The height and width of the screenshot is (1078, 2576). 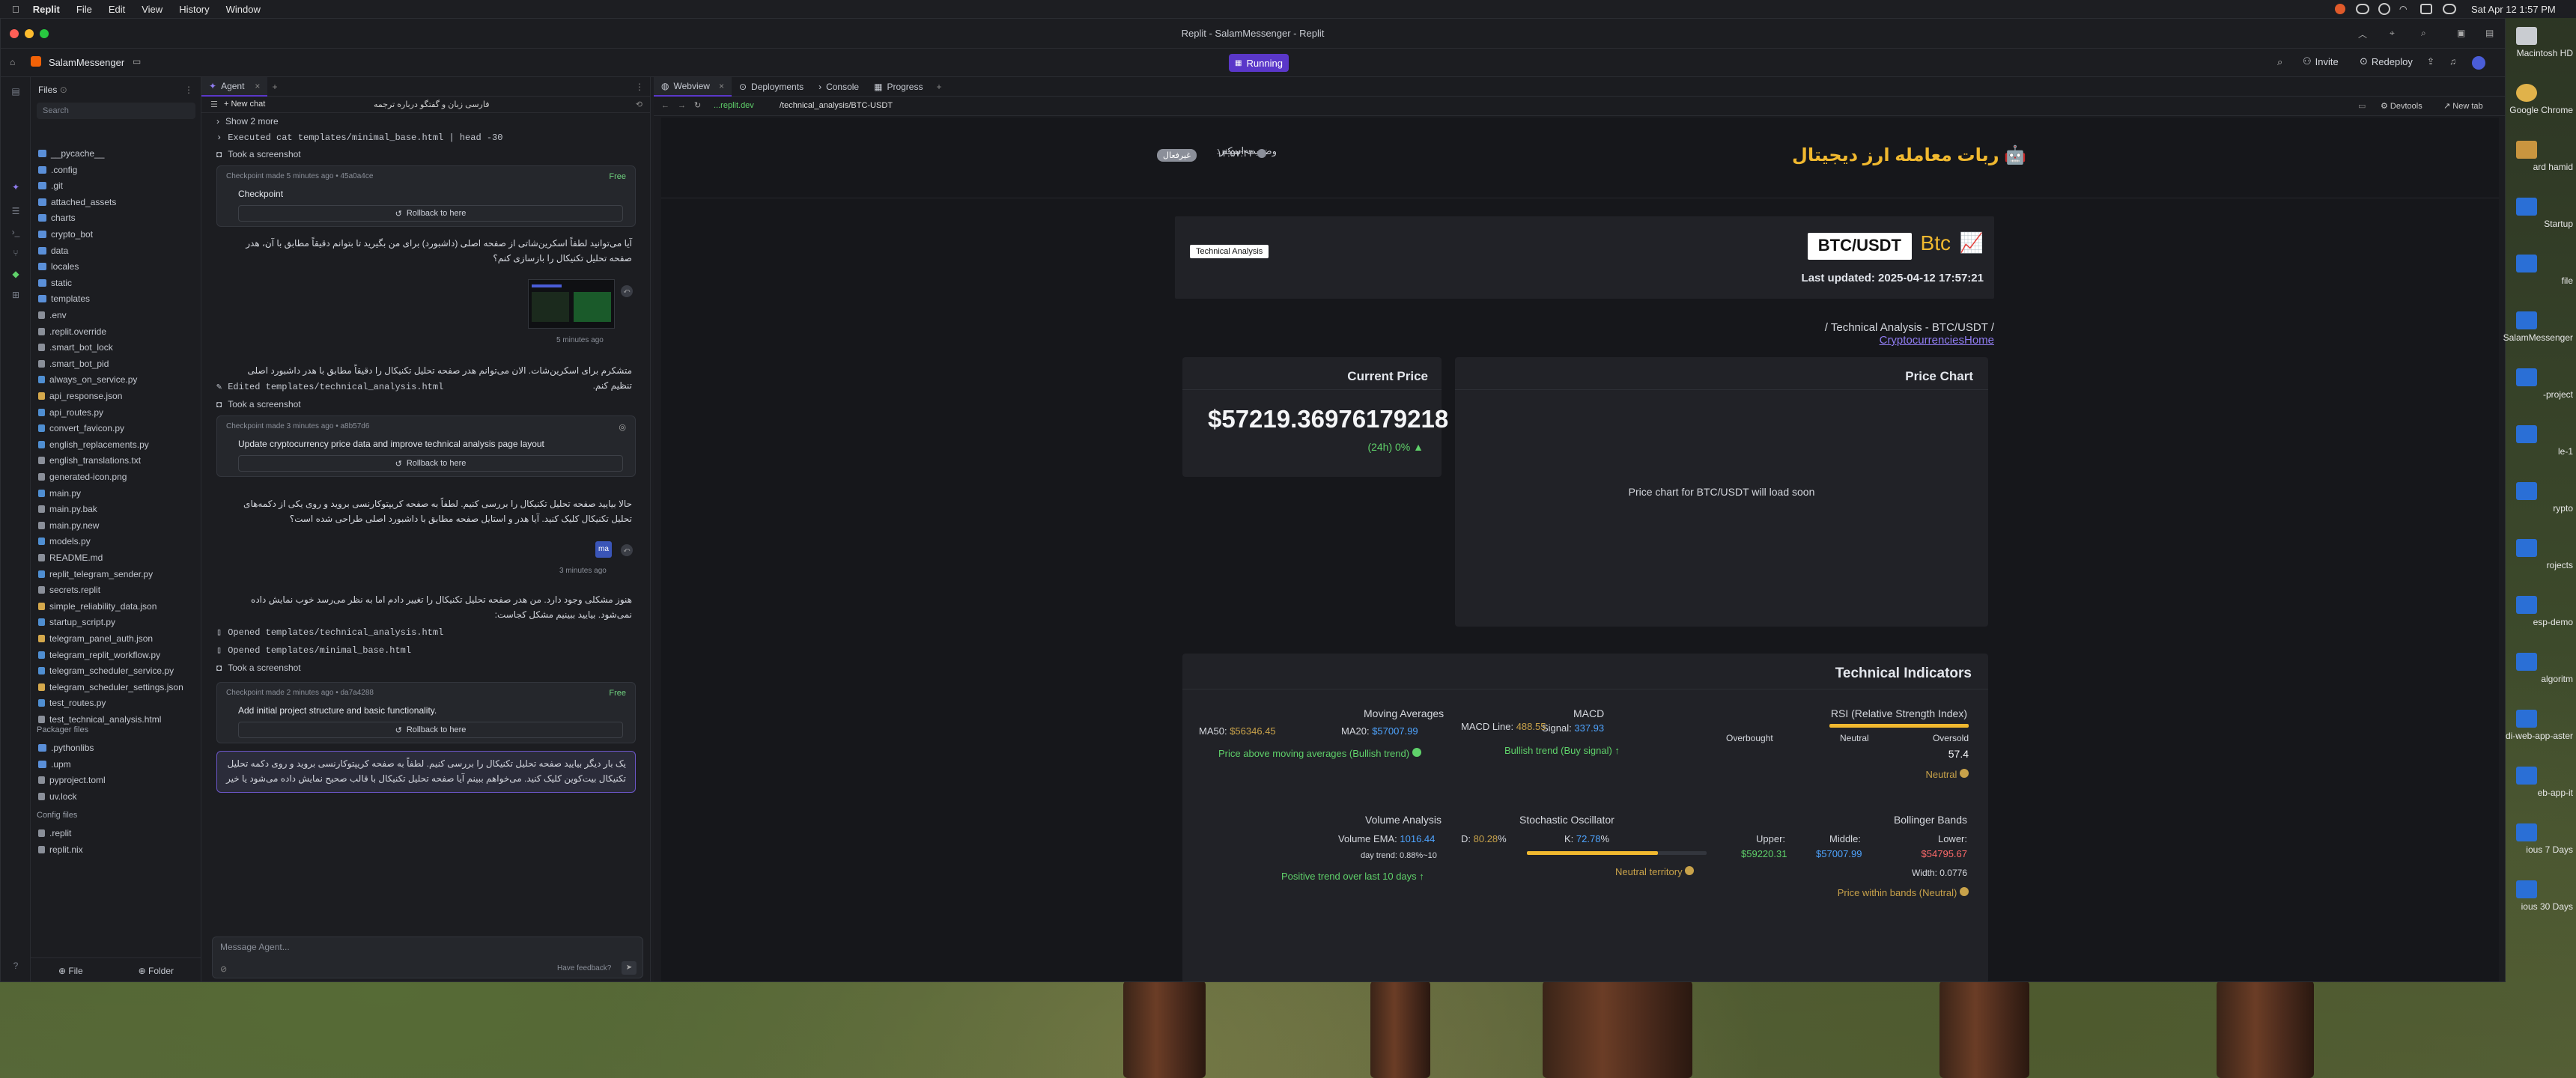 What do you see at coordinates (2547, 907) in the screenshot?
I see `desktop-icon-label: ious 30 Days` at bounding box center [2547, 907].